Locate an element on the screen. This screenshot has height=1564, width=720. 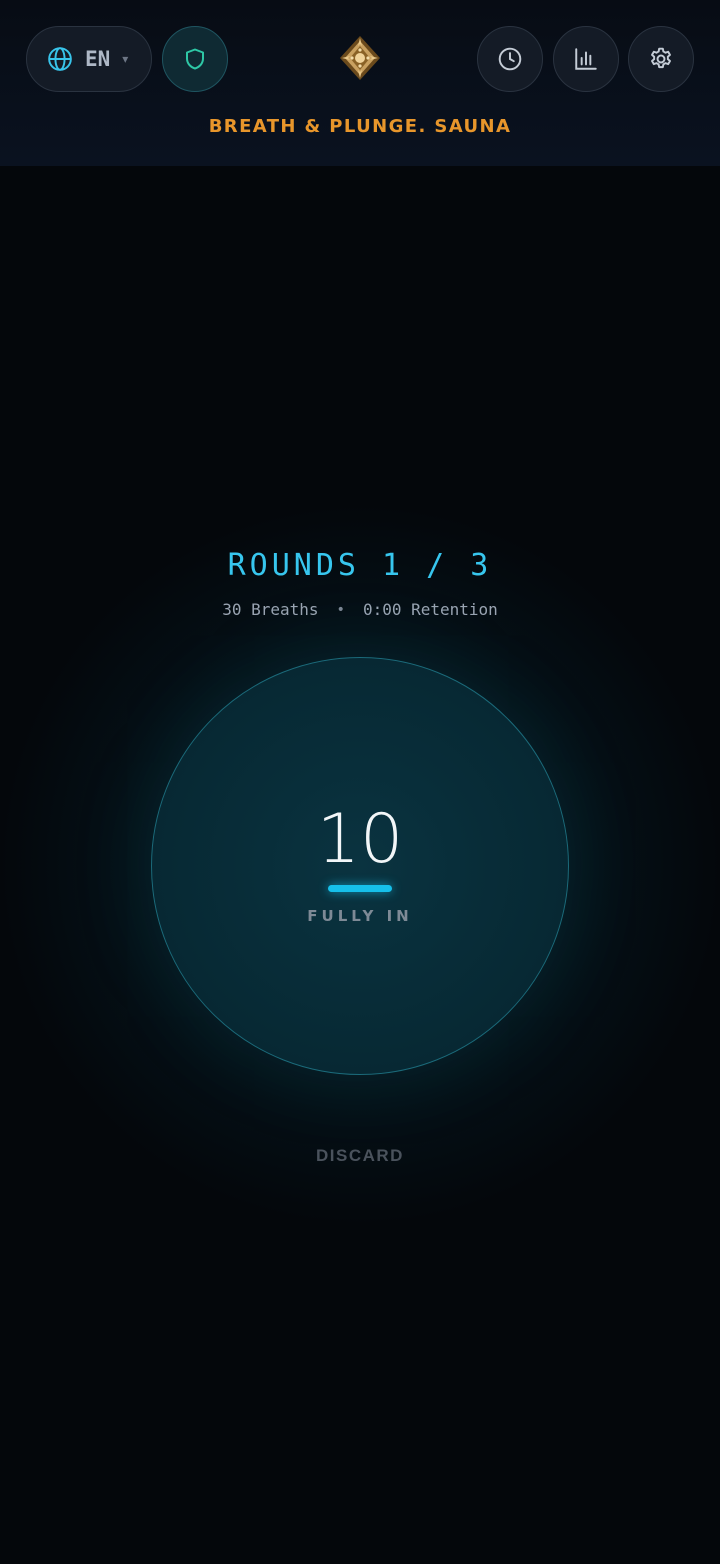
history-button is located at coordinates (510, 59).